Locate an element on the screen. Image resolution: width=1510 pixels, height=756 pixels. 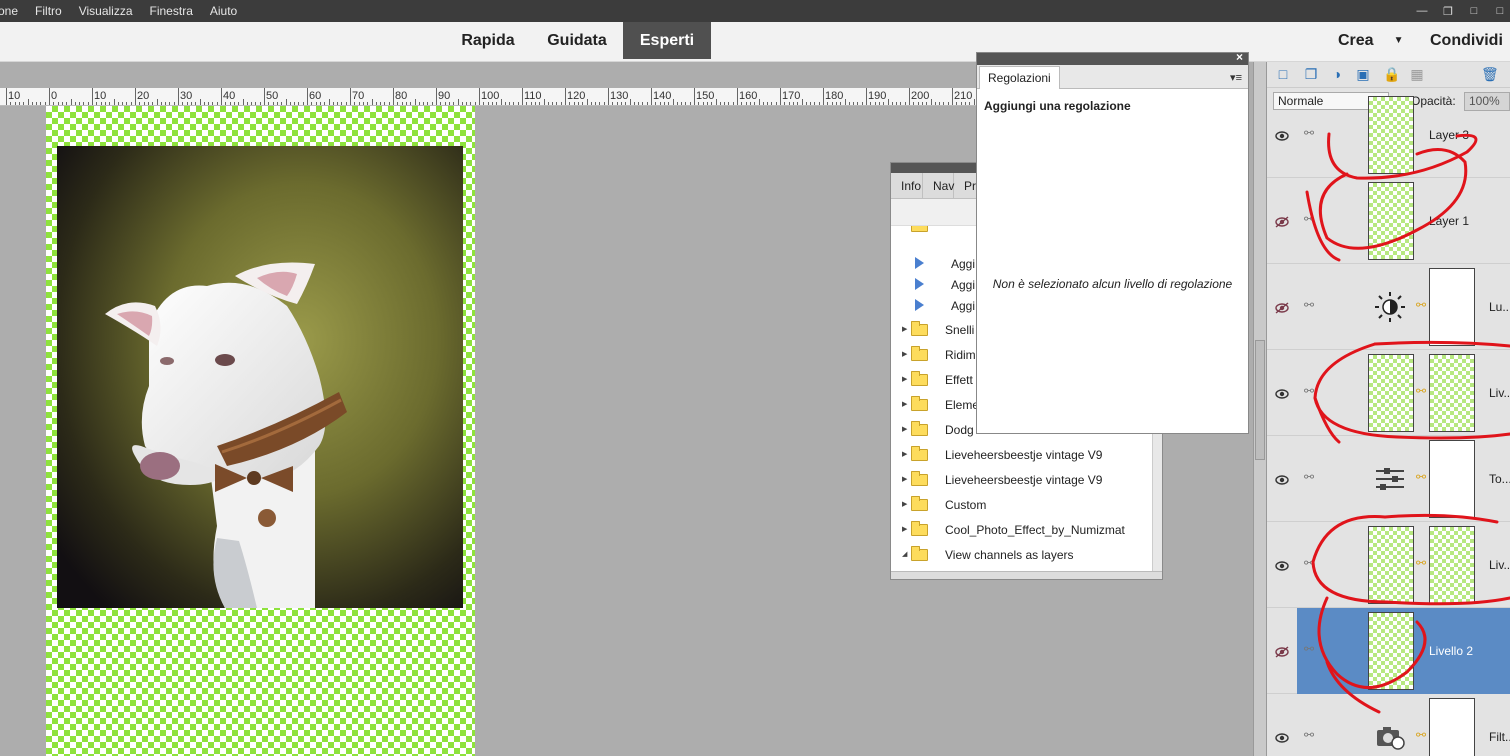
action-label: Ridim is located at coordinates (960, 355).